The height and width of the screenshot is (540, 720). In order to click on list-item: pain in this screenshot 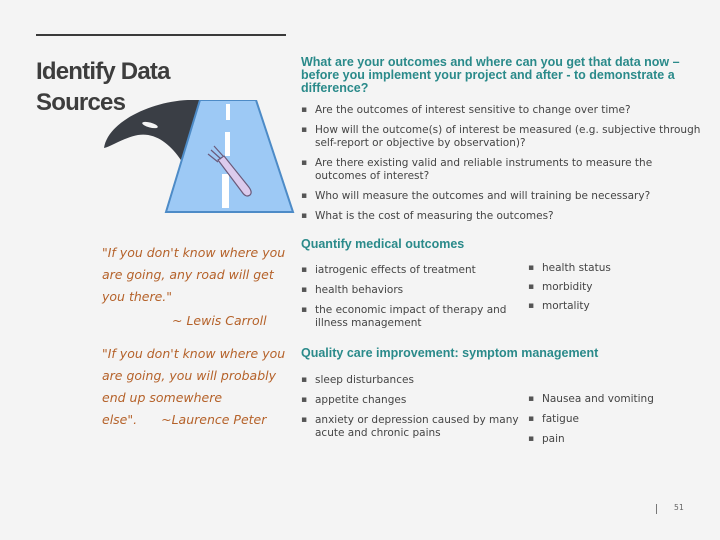, I will do `click(608, 439)`.